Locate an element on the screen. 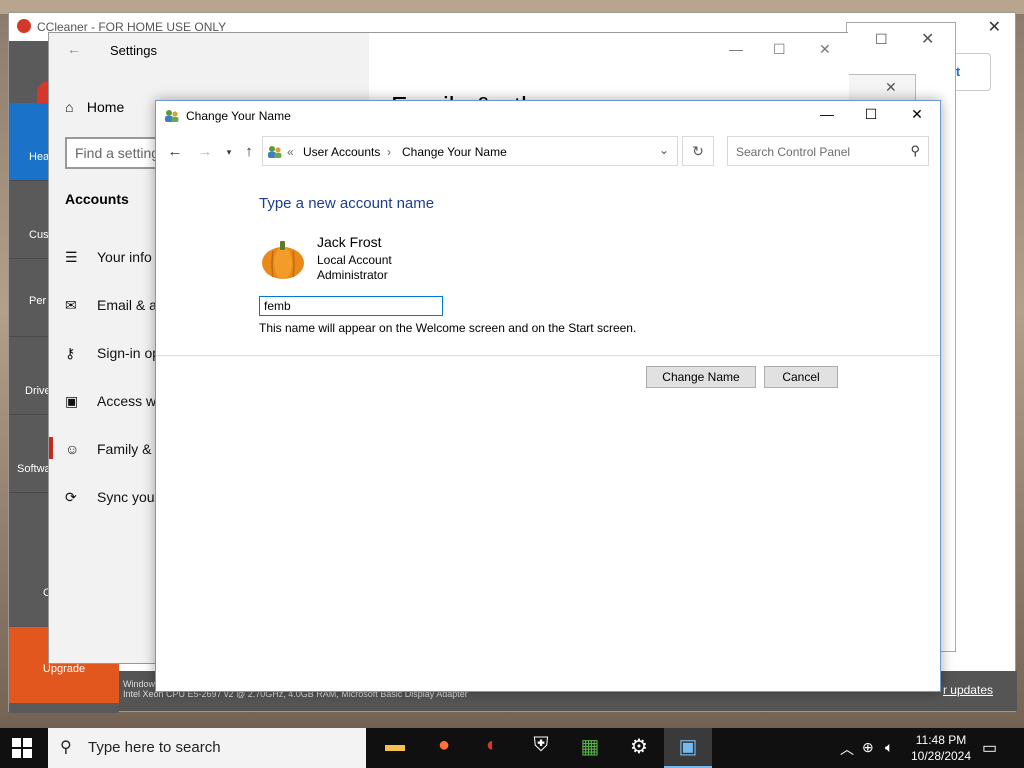 The height and width of the screenshot is (768, 1024). search-placeholder: Search Control Panel is located at coordinates (793, 152).